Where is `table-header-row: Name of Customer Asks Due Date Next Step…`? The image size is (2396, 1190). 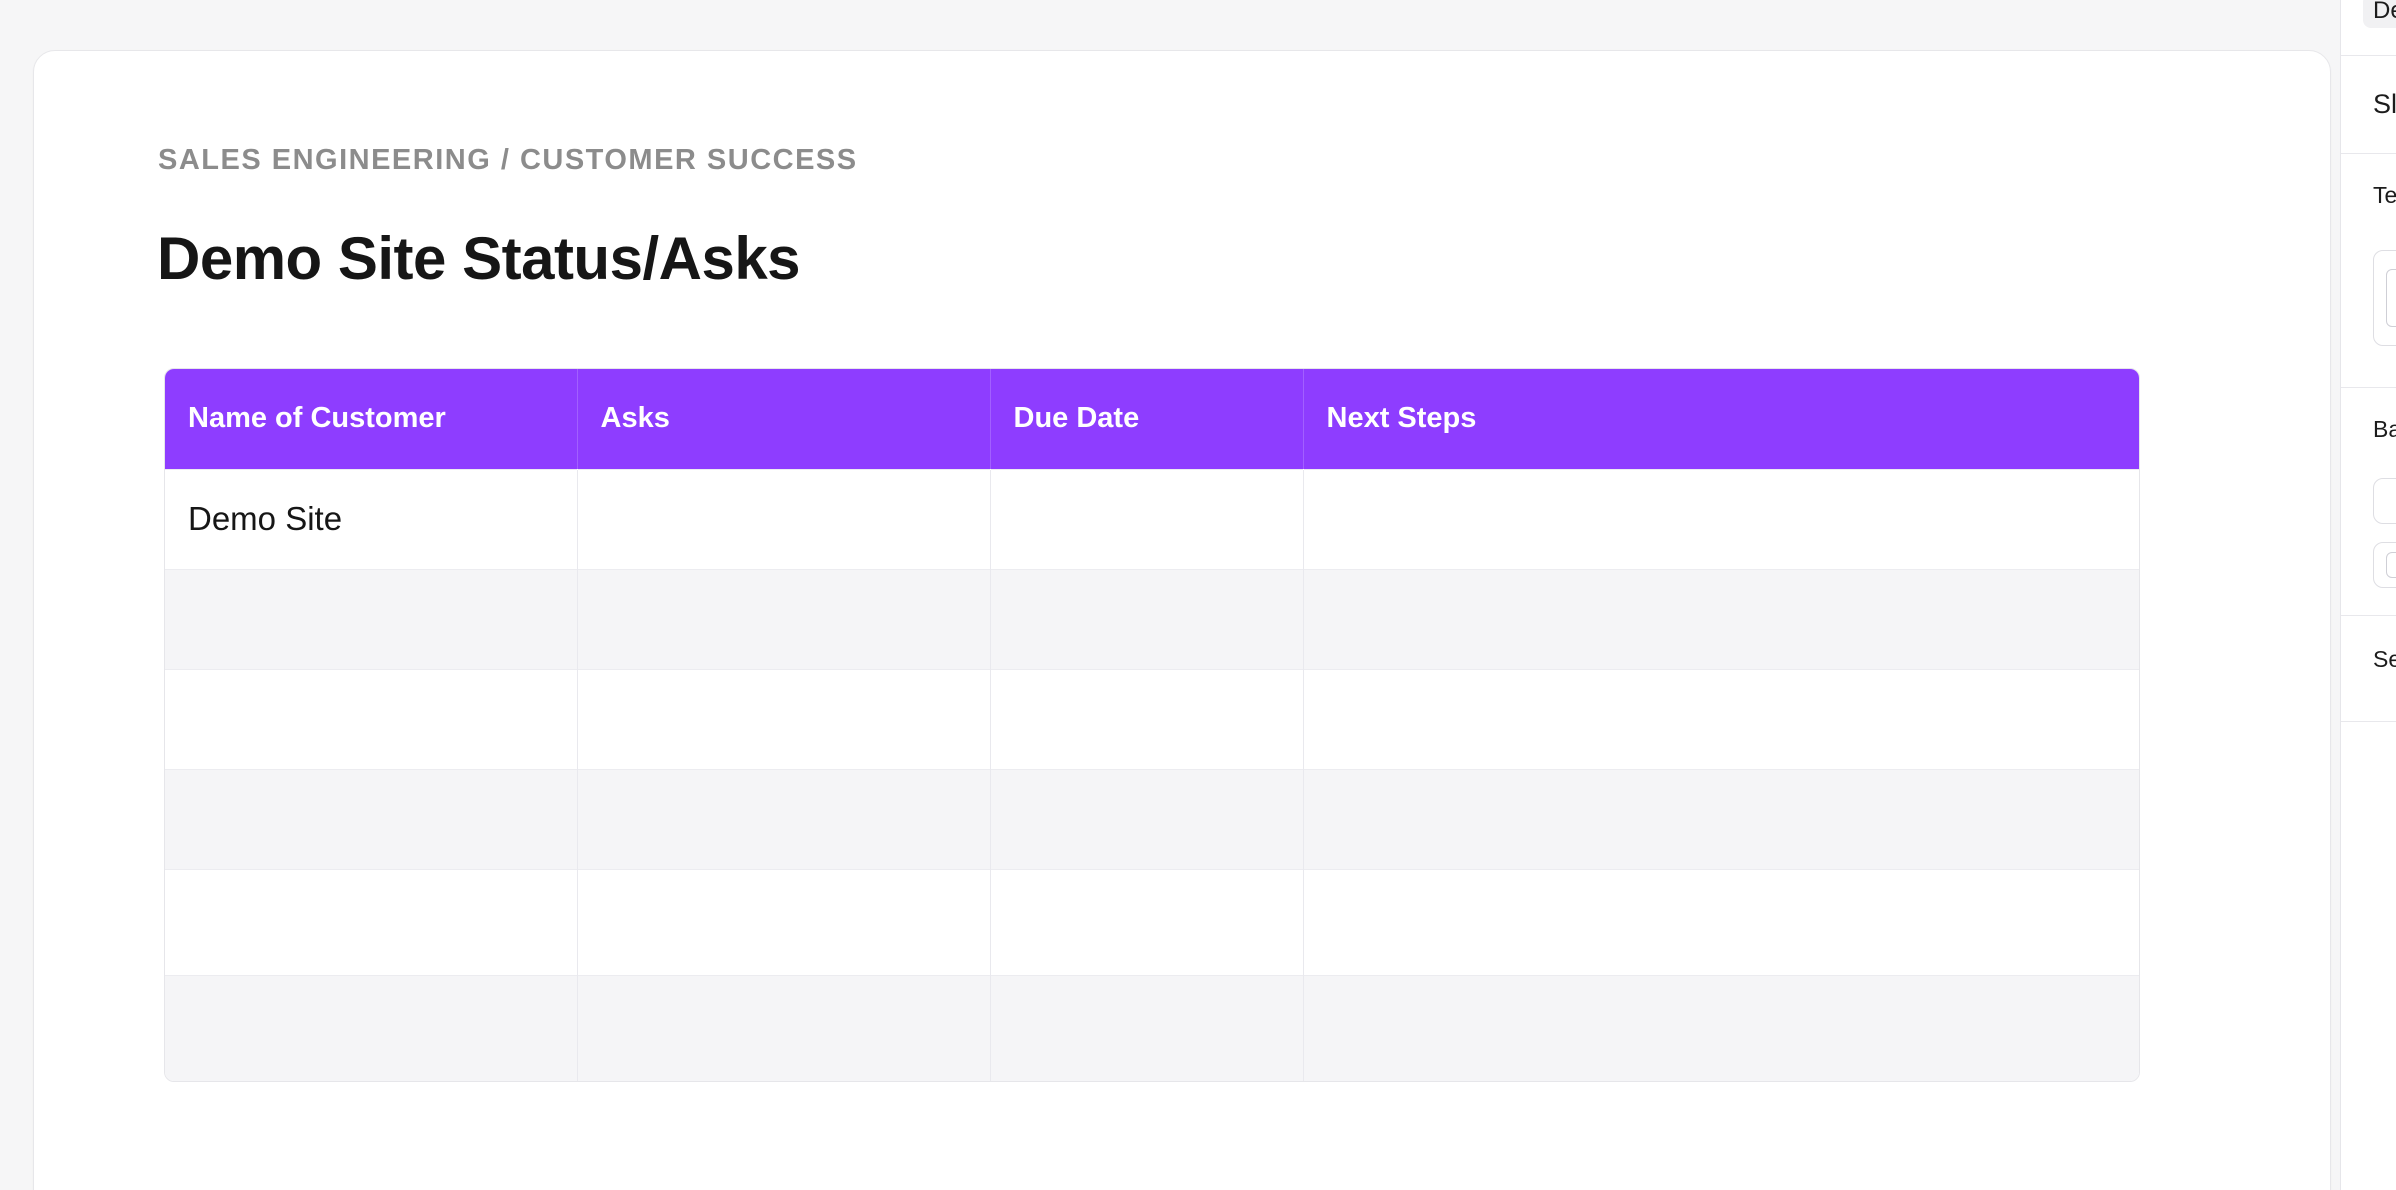 table-header-row: Name of Customer Asks Due Date Next Step… is located at coordinates (1152, 419).